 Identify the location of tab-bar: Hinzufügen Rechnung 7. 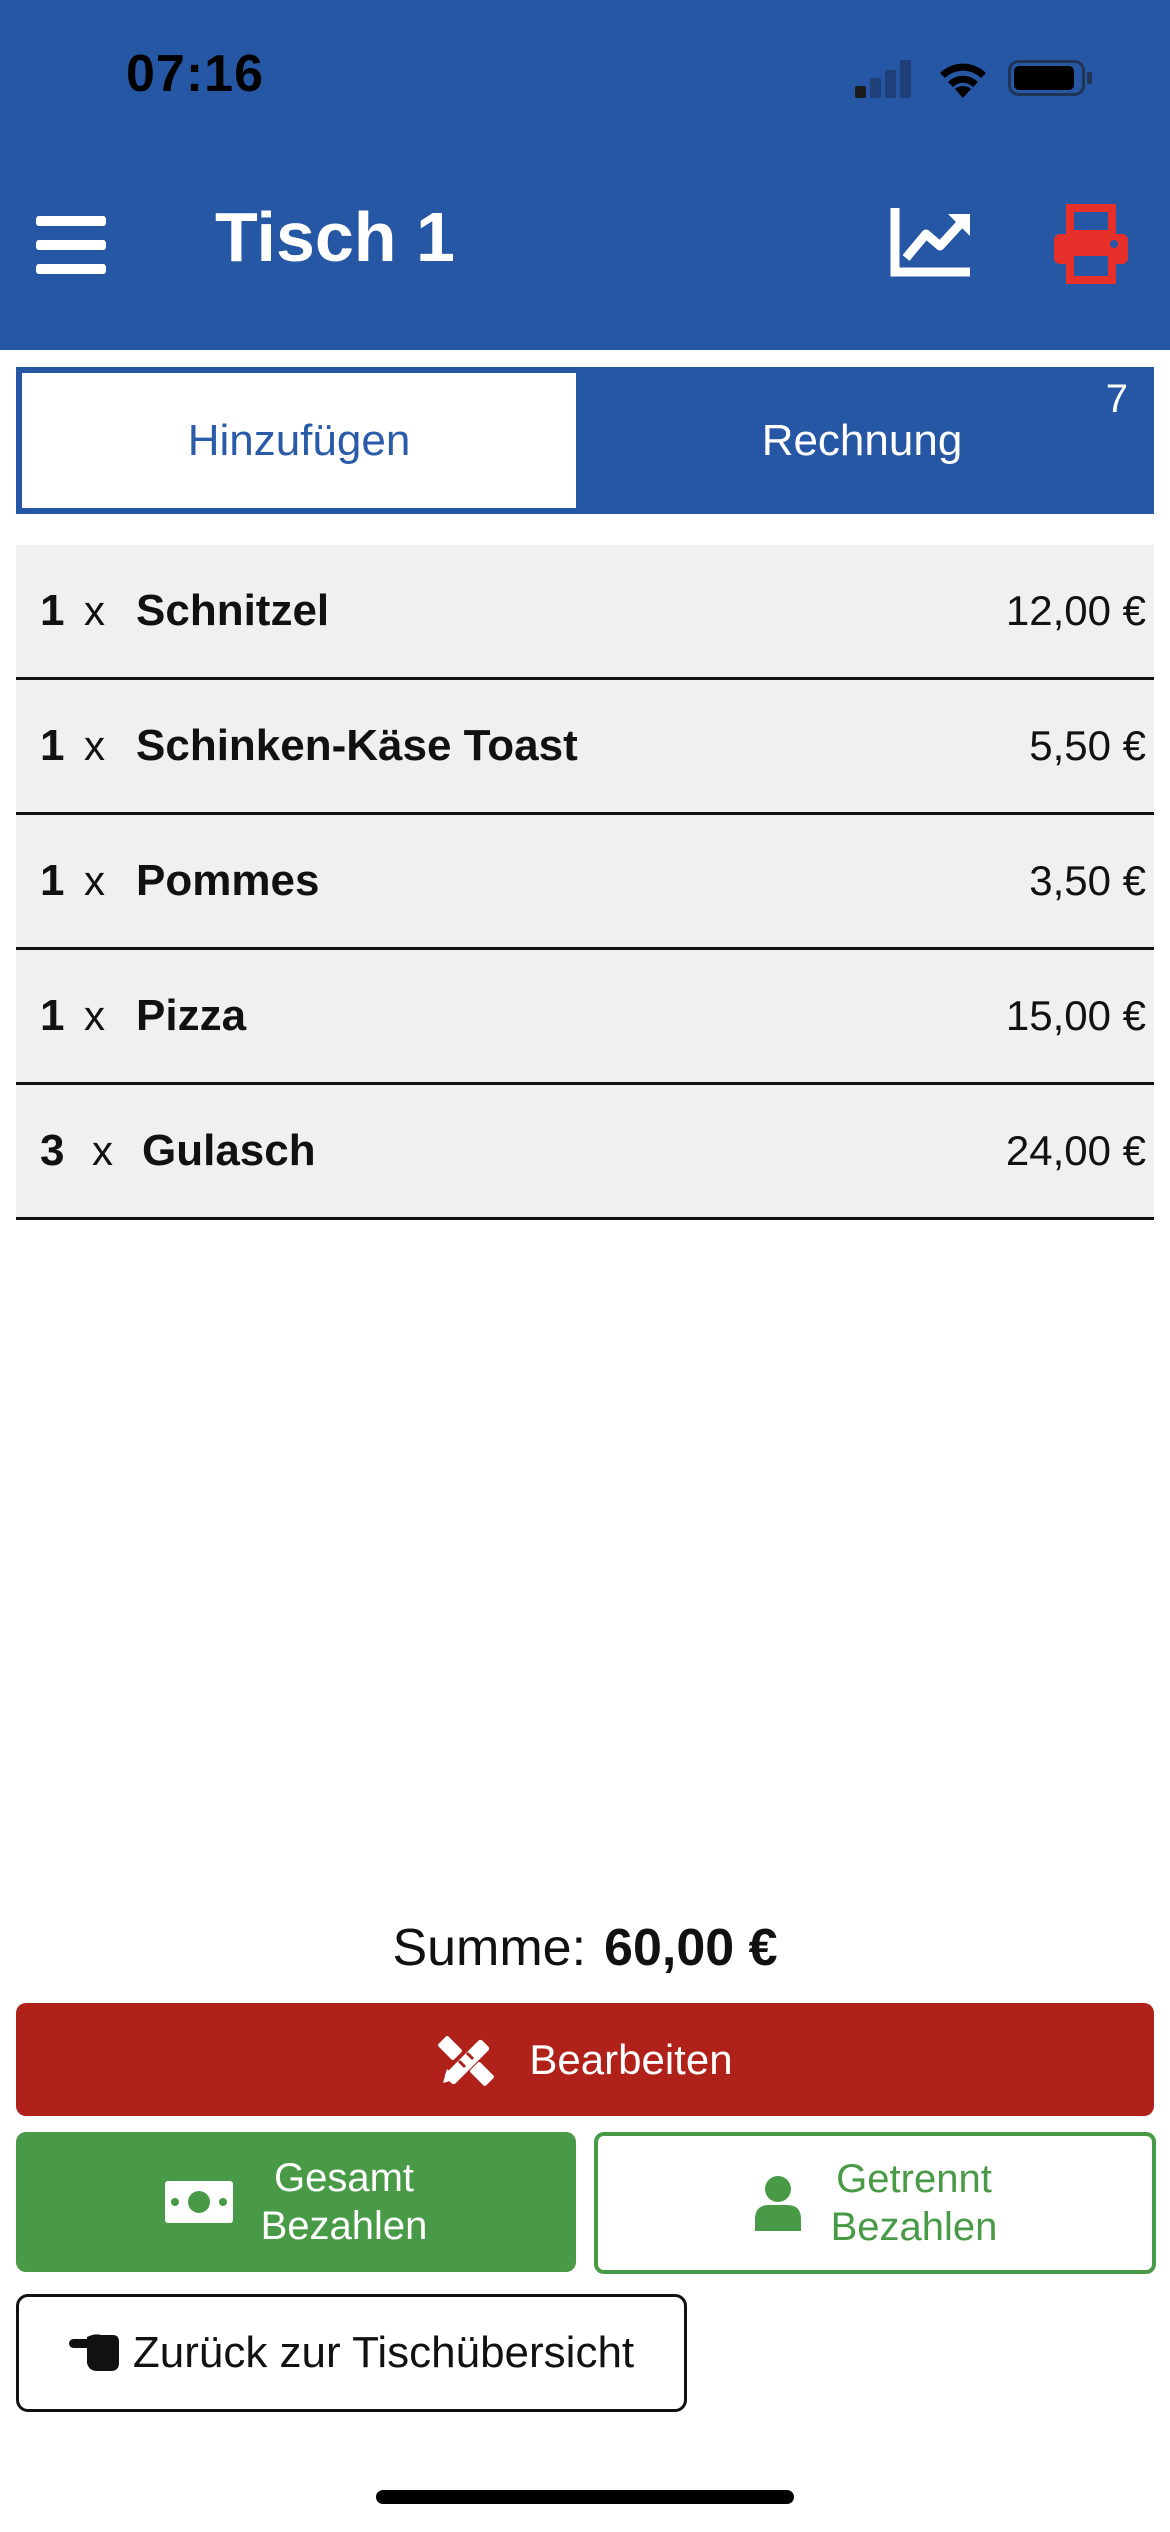
(585, 440).